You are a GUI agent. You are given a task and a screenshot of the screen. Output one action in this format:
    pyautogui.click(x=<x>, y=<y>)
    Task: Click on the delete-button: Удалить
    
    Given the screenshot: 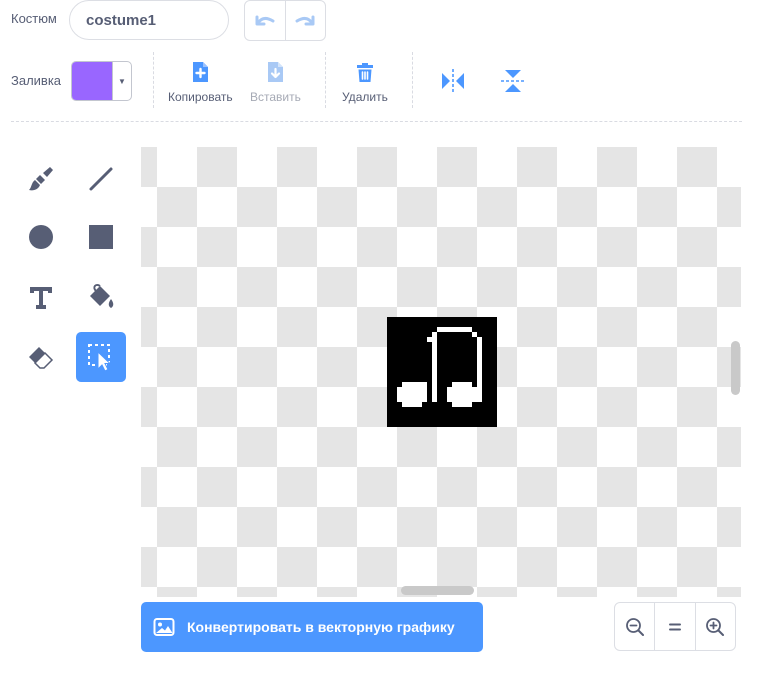 What is the action you would take?
    pyautogui.click(x=365, y=82)
    